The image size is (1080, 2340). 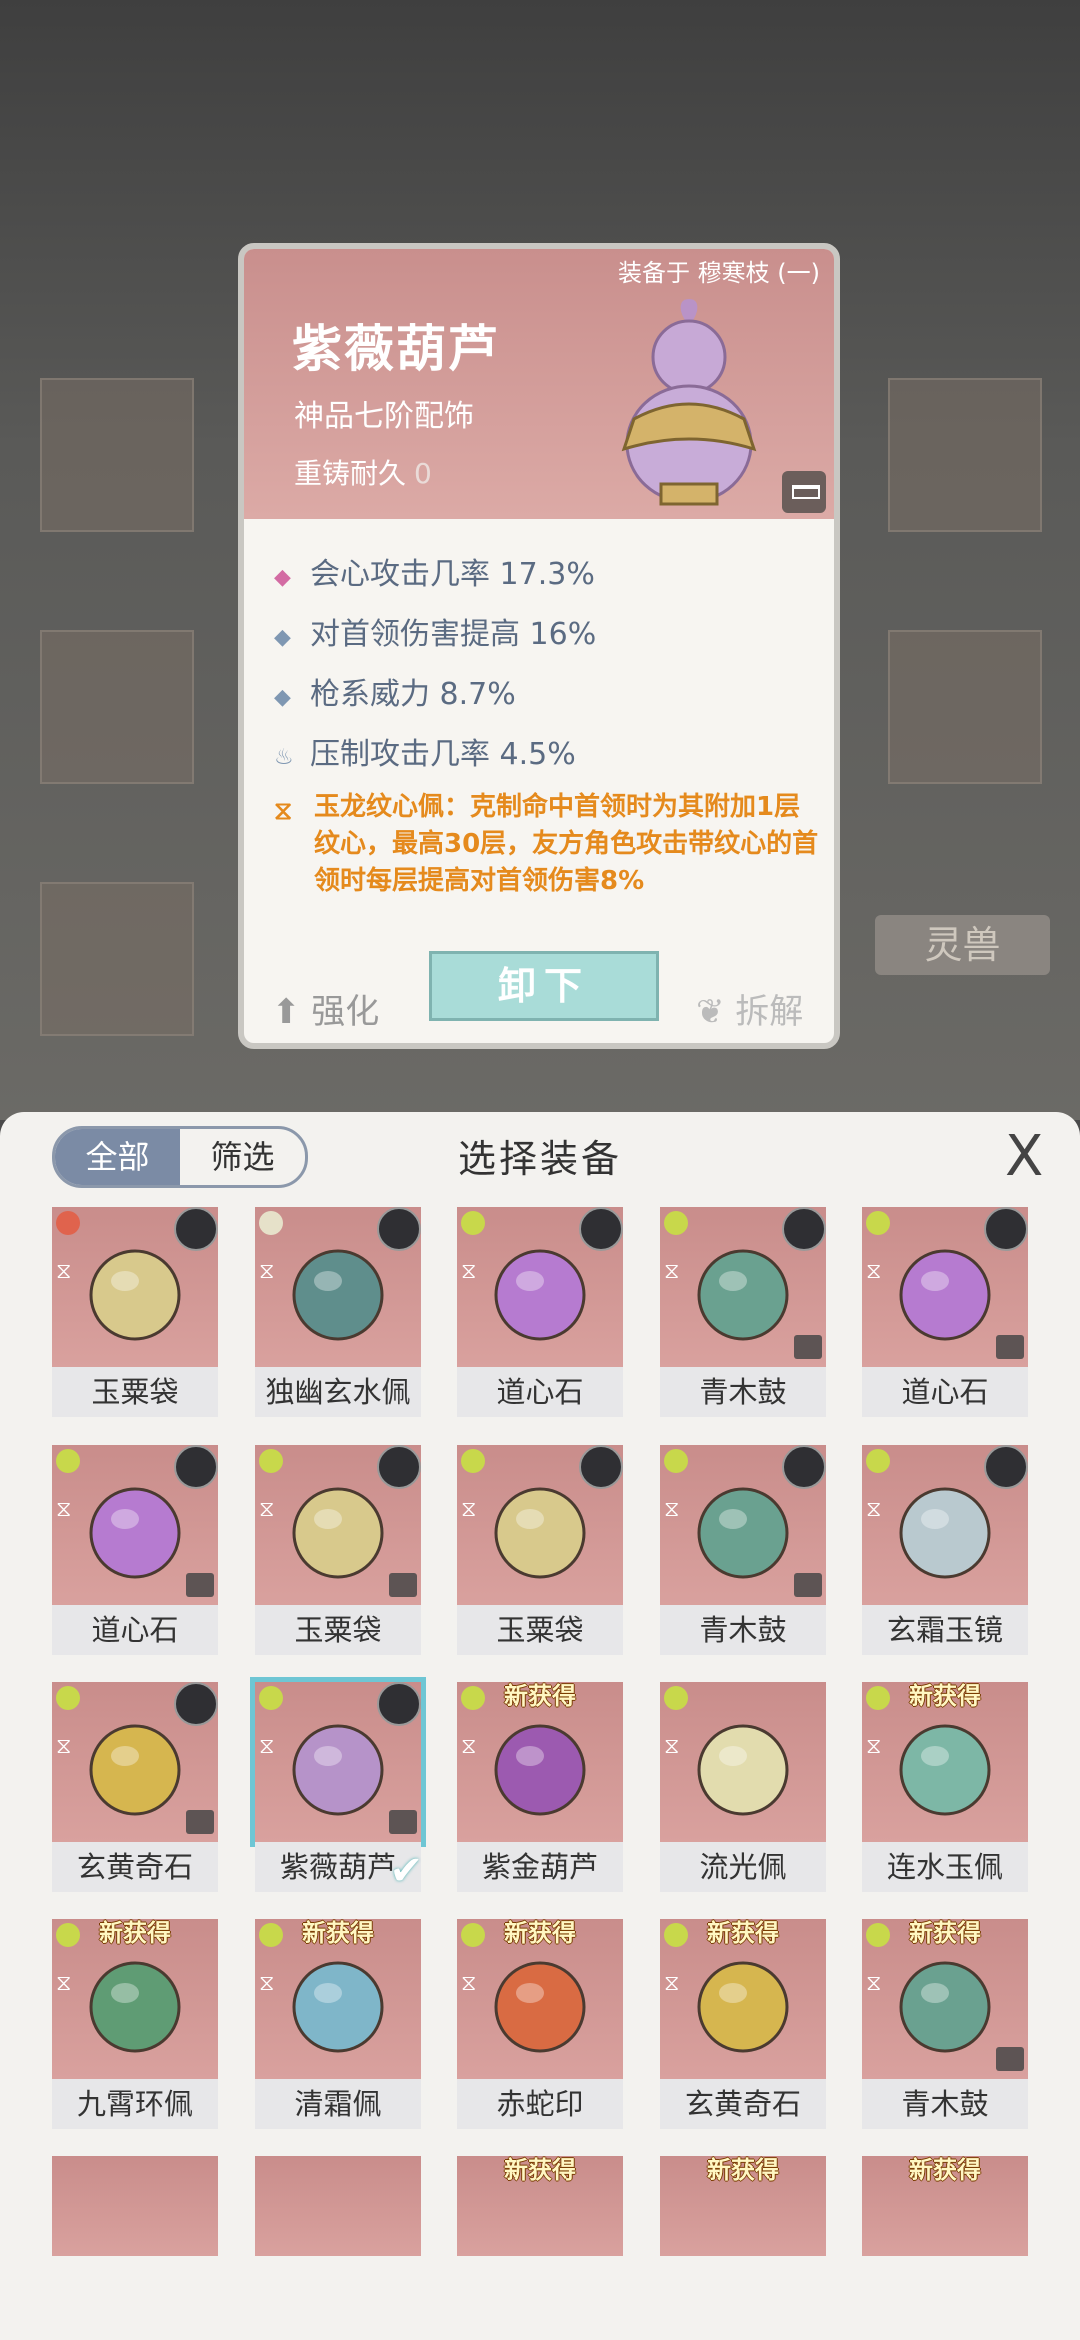 I want to click on dismantle-button: ❦ 拆解, so click(x=749, y=1008).